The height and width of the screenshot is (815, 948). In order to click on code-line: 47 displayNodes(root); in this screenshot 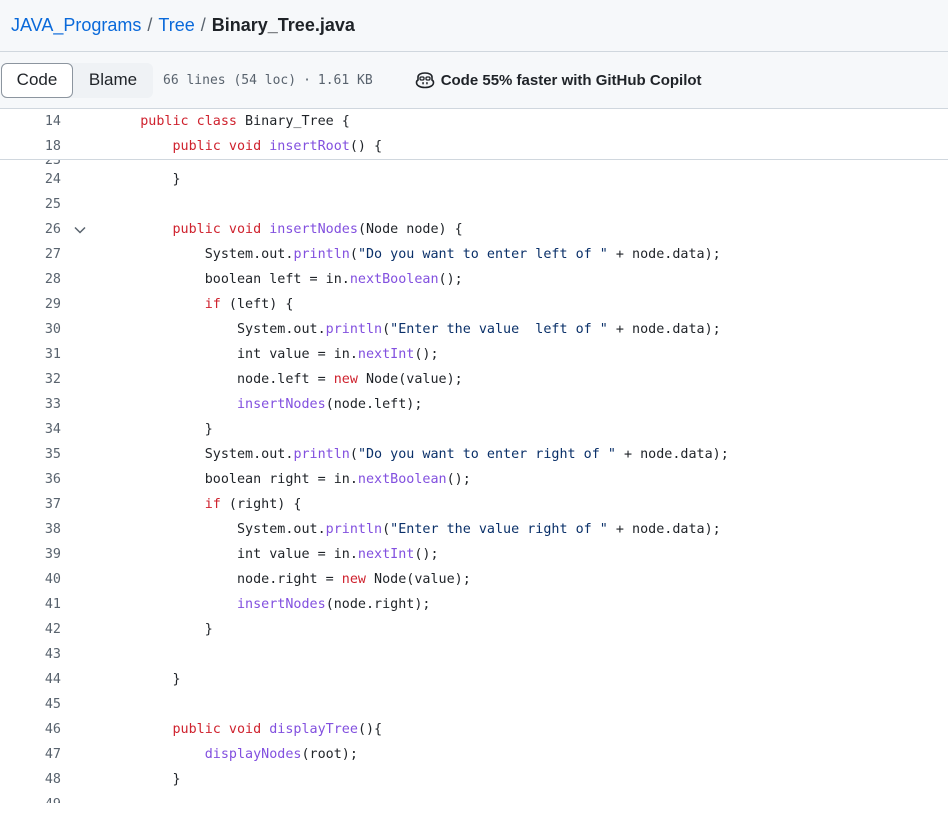, I will do `click(474, 754)`.